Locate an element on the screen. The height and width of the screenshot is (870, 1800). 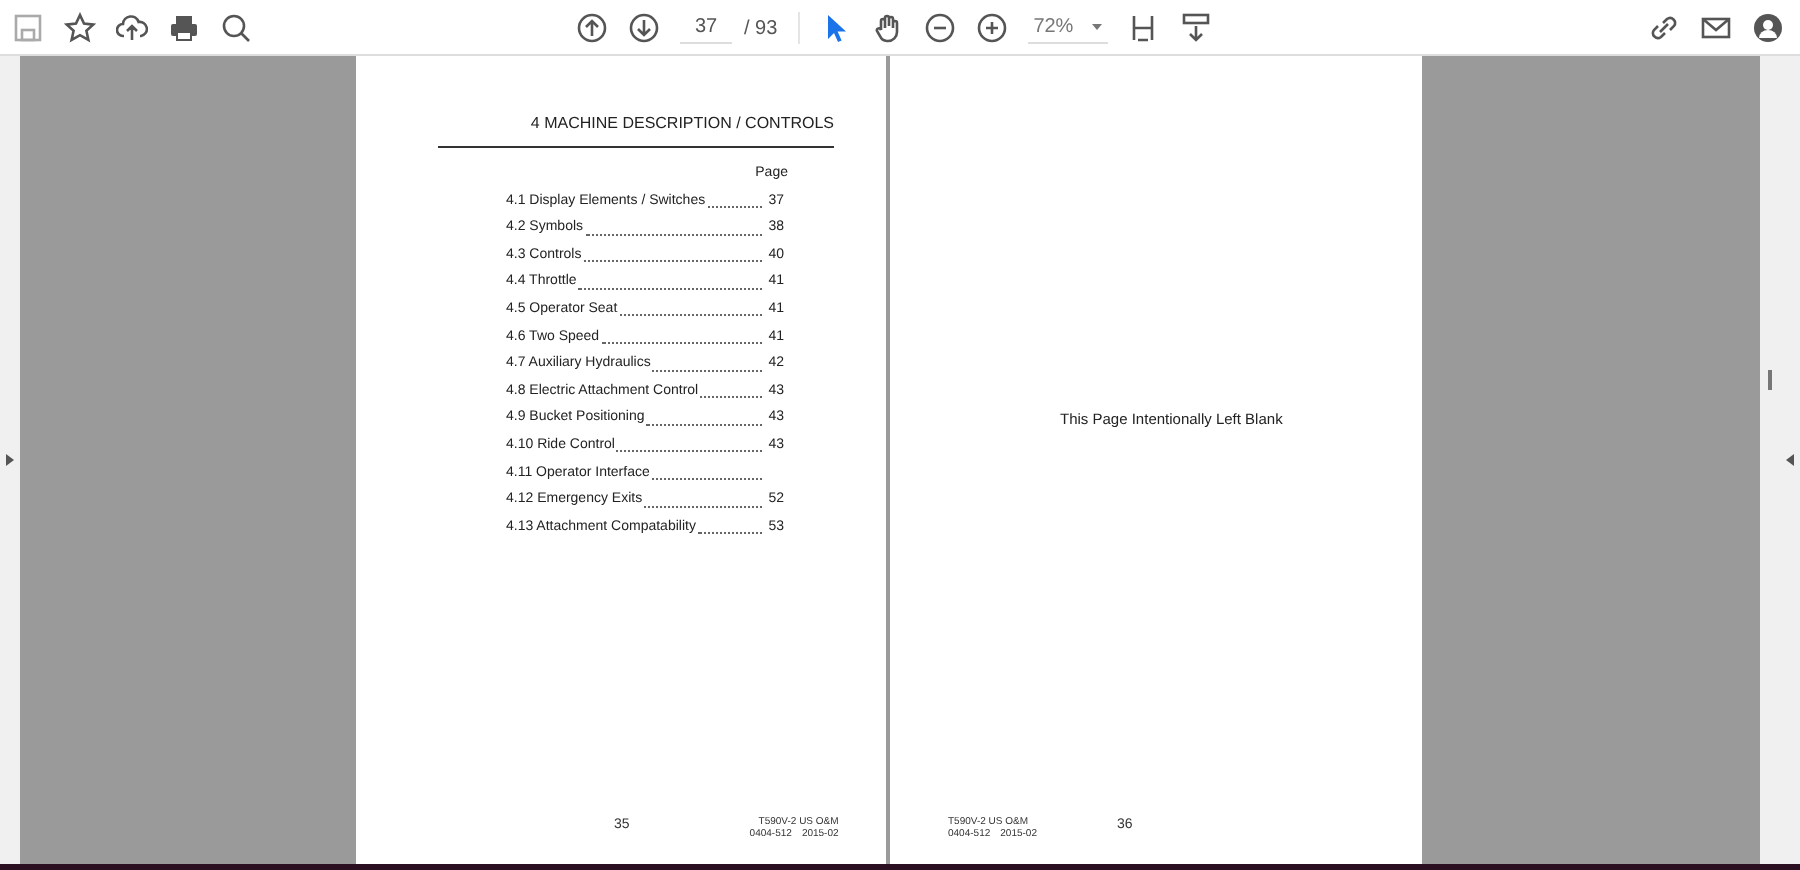
scrollbar-thumb is located at coordinates (1770, 380).